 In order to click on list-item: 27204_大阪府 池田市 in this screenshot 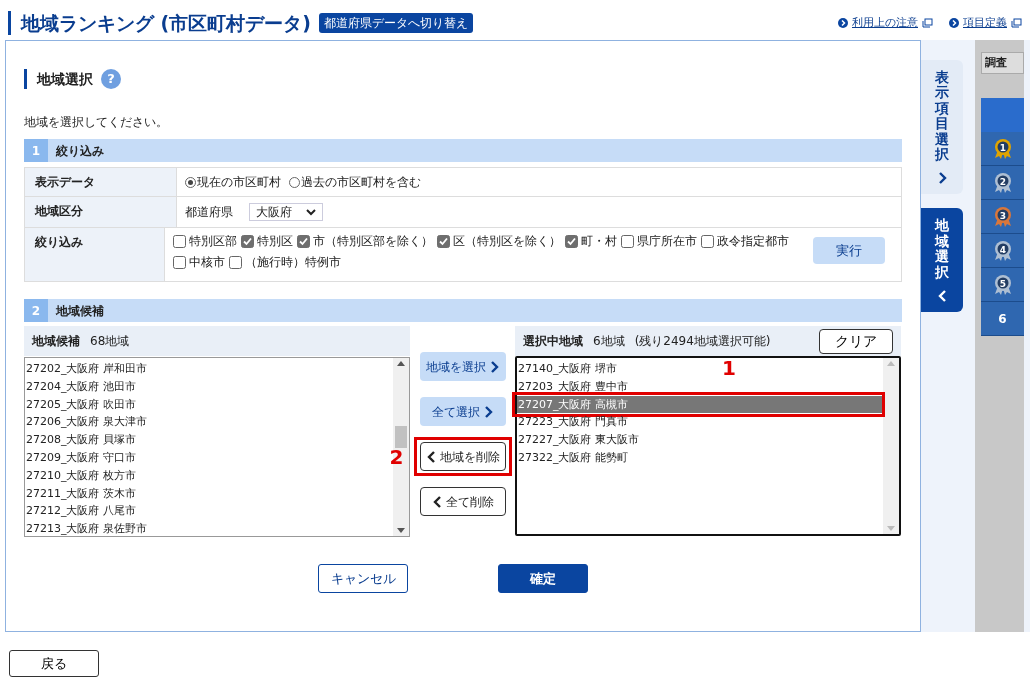, I will do `click(80, 386)`.